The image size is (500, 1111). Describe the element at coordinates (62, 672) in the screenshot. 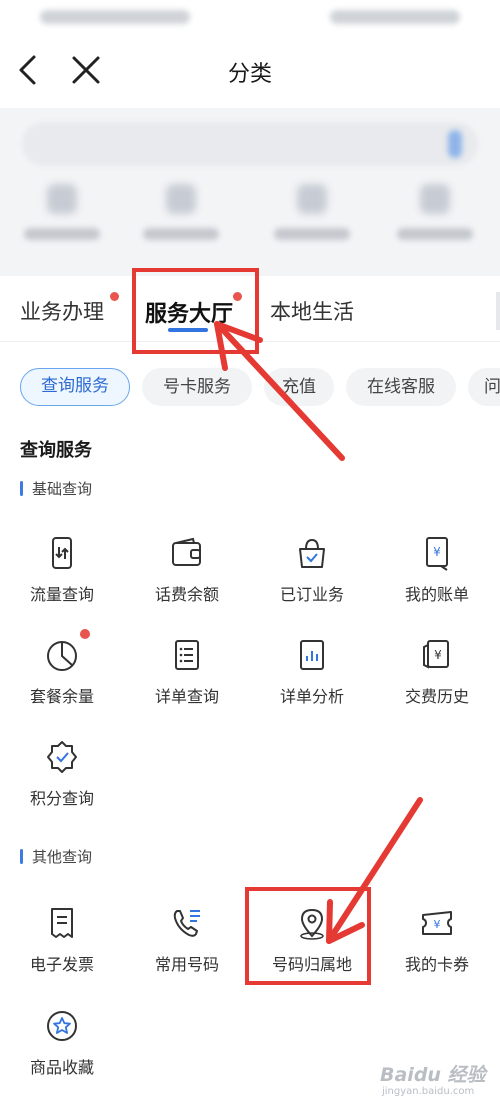

I see `grid-item-package: 套餐余量` at that location.